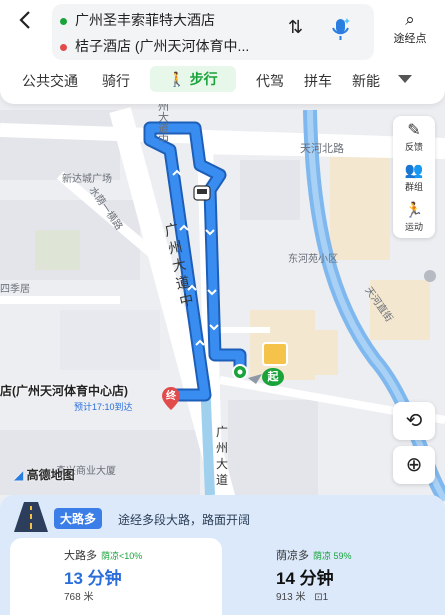 Image resolution: width=445 pixels, height=615 pixels. What do you see at coordinates (318, 597) in the screenshot?
I see `traffic-light-icon: ⊡` at bounding box center [318, 597].